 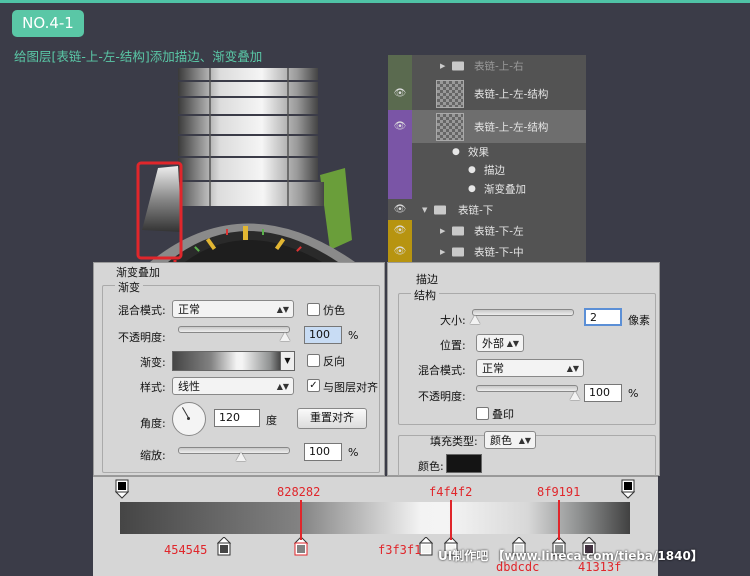 I want to click on stroke-opacity-slider, so click(x=527, y=388).